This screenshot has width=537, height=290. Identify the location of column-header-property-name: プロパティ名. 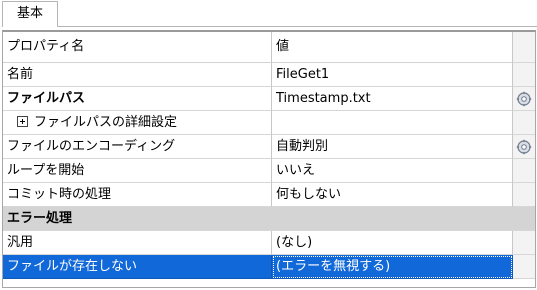
(137, 47).